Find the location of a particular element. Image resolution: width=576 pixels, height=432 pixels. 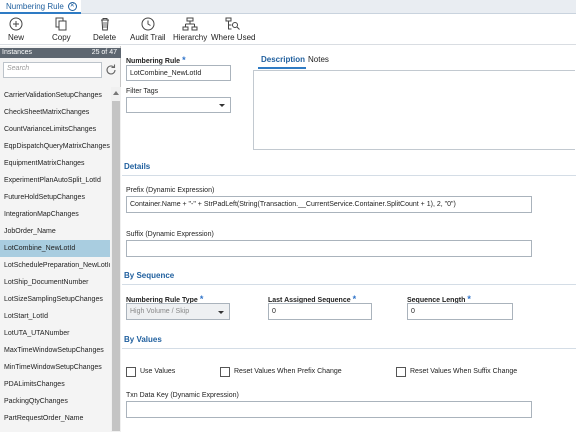

filter-tags-dropdown is located at coordinates (178, 105).